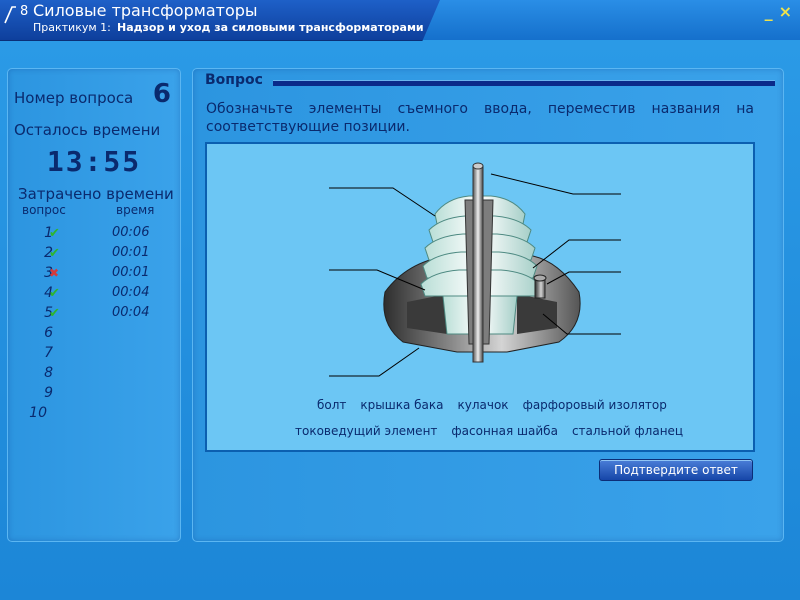  What do you see at coordinates (94, 233) in the screenshot?
I see `question-row: 1 ✔ 00:06` at bounding box center [94, 233].